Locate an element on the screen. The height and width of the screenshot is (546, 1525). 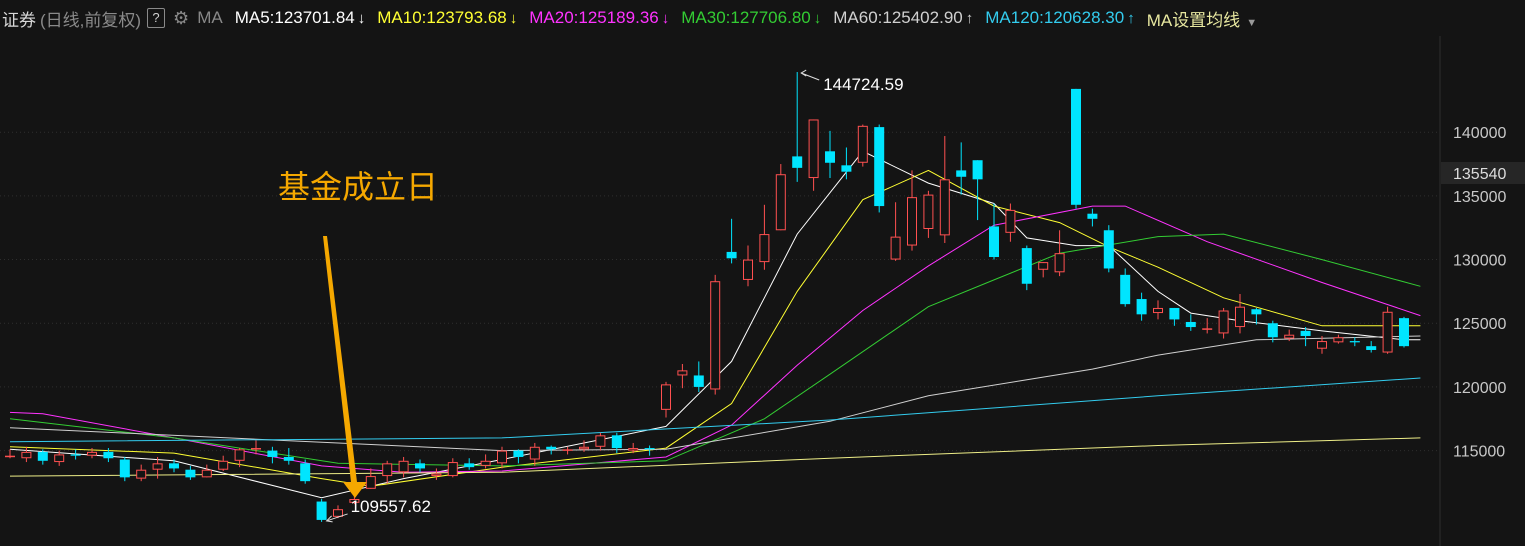
max-price-label: 144724.59 is located at coordinates (863, 84).